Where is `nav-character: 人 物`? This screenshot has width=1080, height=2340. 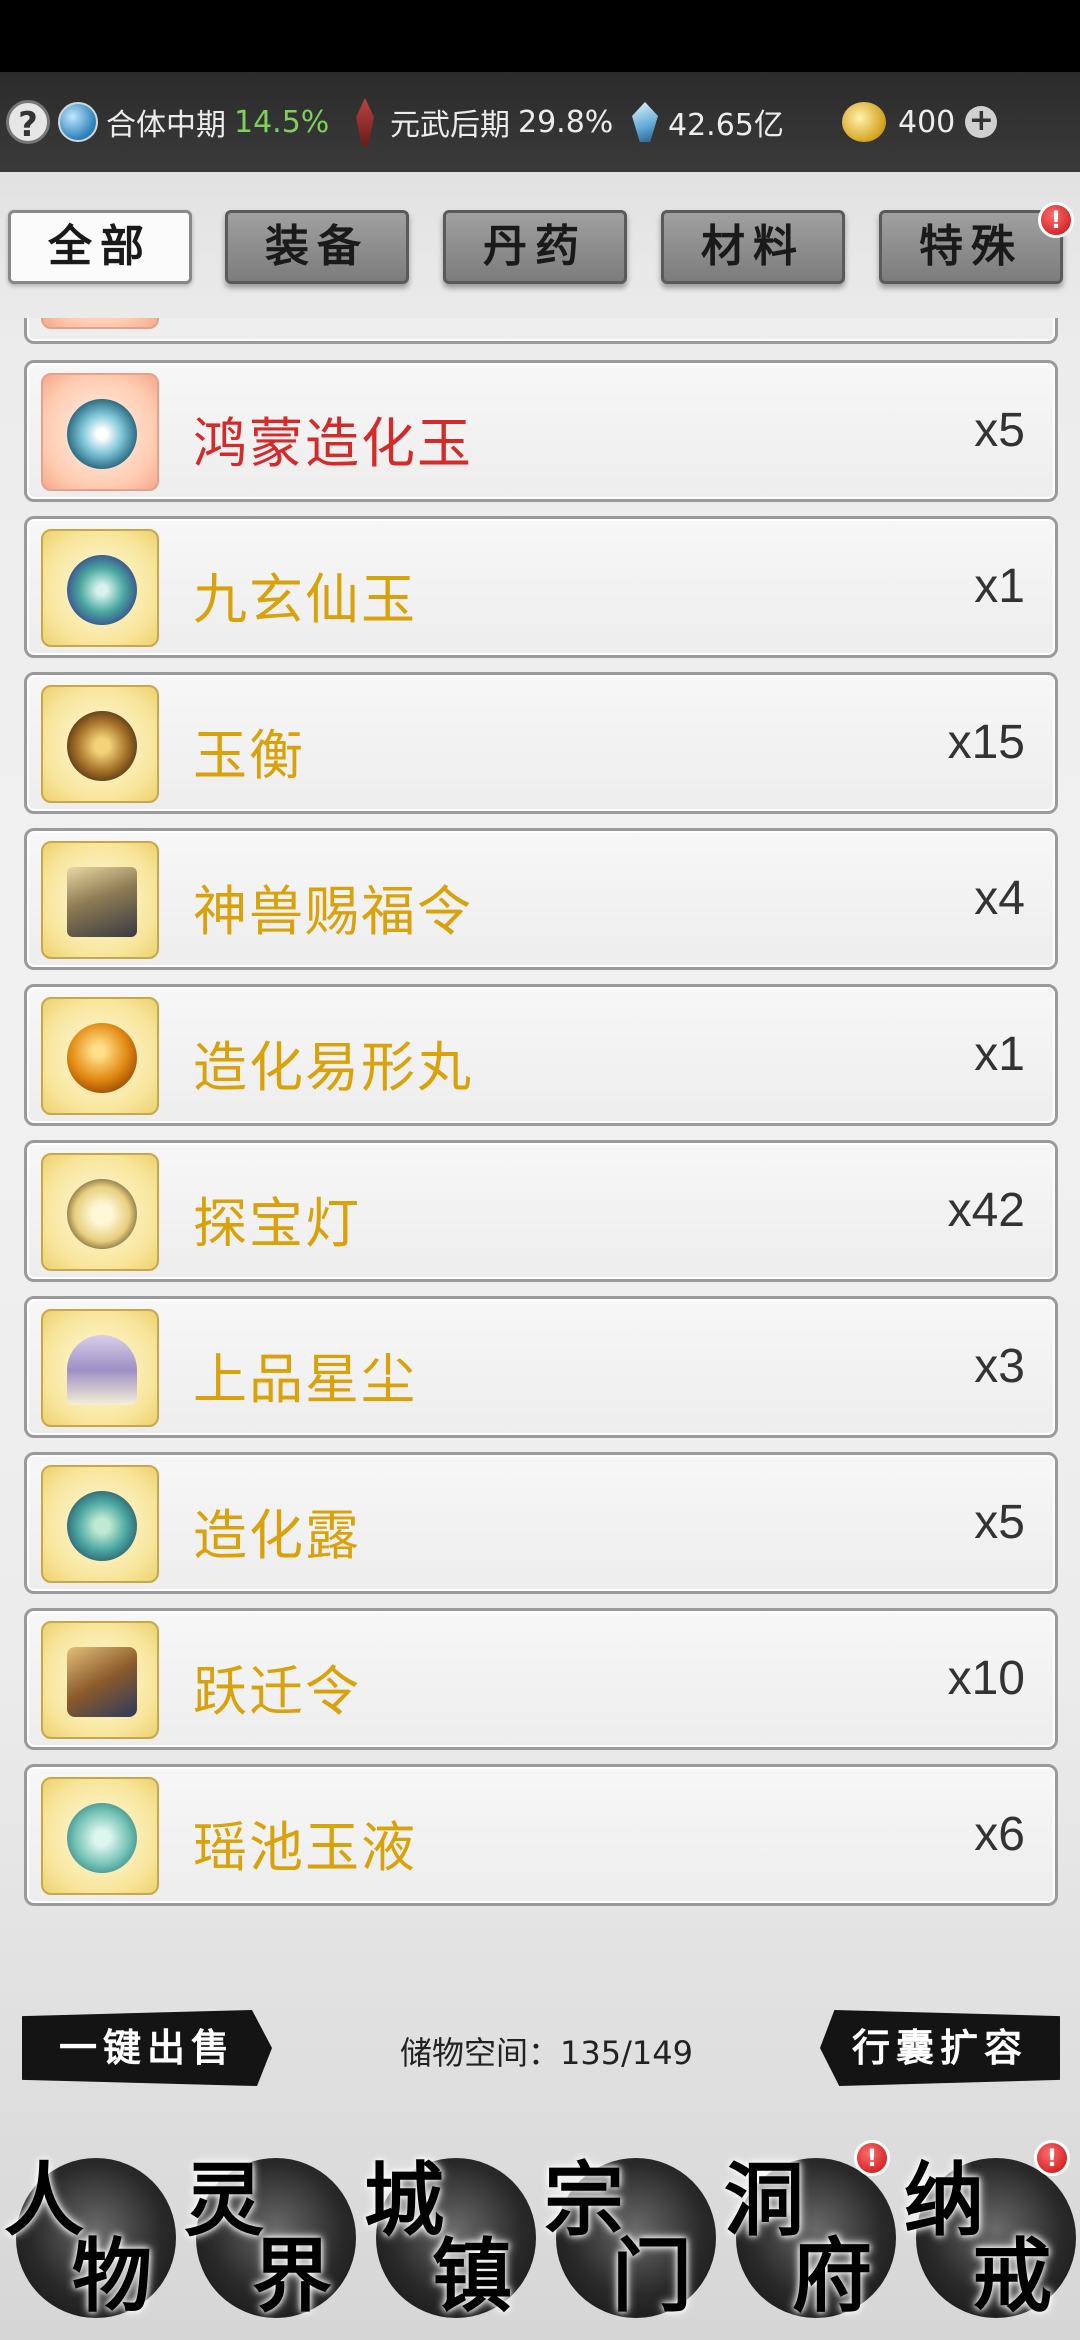
nav-character: 人 物 is located at coordinates (90, 2238).